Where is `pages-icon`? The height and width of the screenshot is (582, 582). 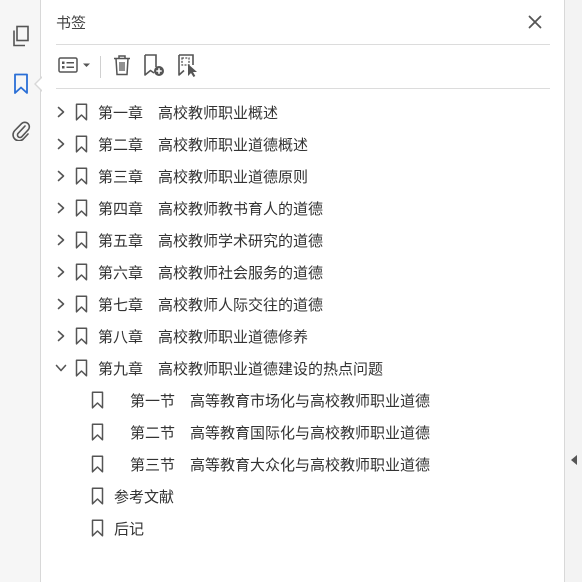 pages-icon is located at coordinates (21, 36).